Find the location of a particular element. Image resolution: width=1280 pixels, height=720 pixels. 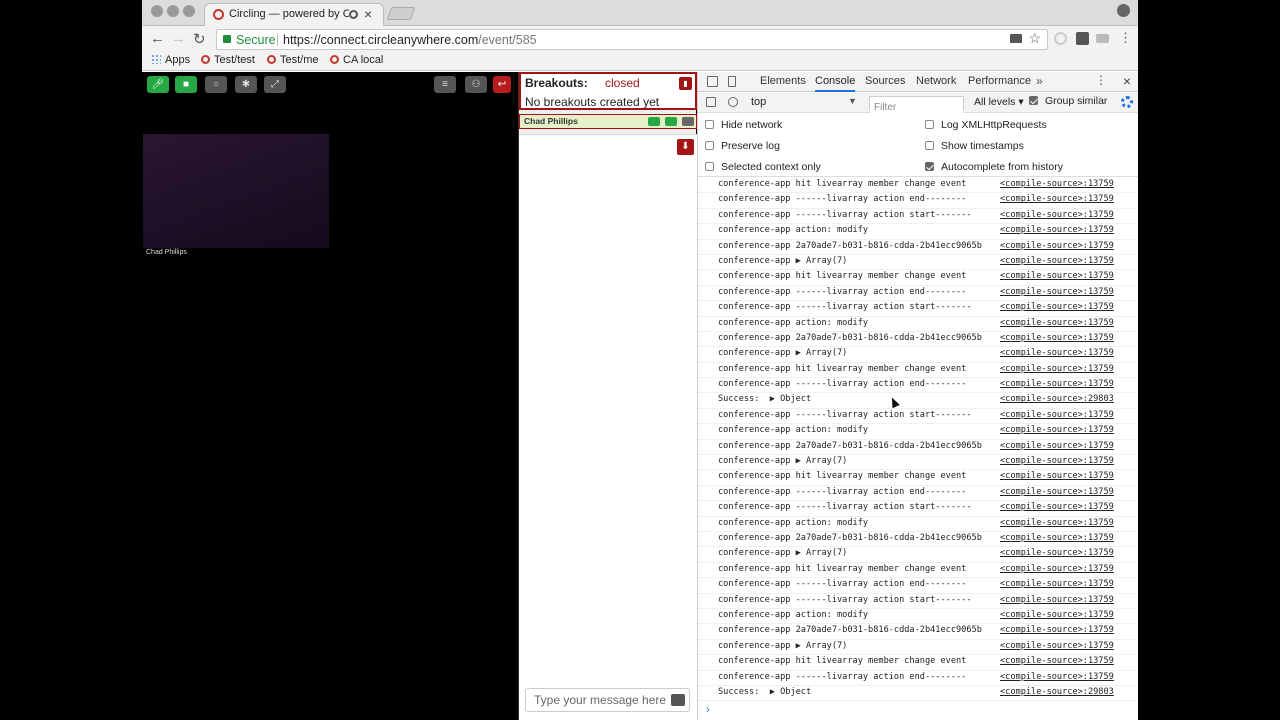

list-view-button: ≡ is located at coordinates (445, 84).